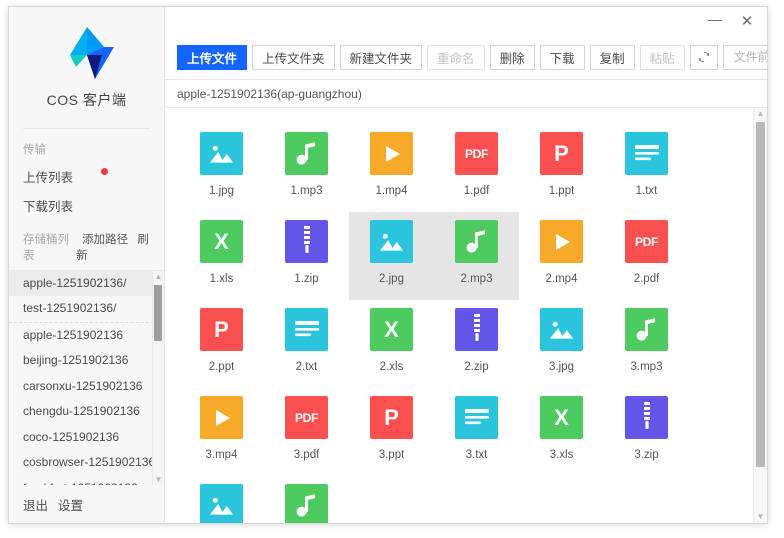 This screenshot has width=784, height=538. What do you see at coordinates (476, 279) in the screenshot?
I see `file-name-label: 2.mp3` at bounding box center [476, 279].